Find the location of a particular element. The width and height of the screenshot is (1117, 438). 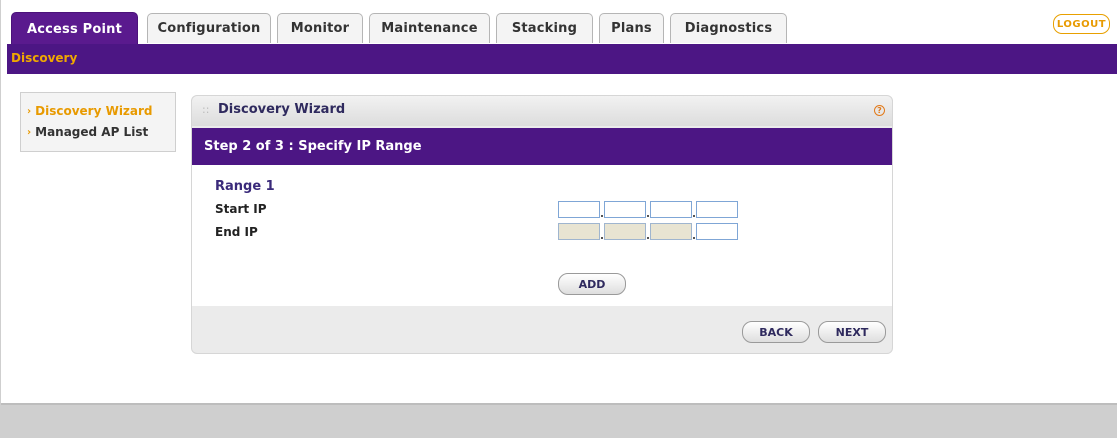

sidebar: › Discovery Wizard › Managed AP List is located at coordinates (98, 122).